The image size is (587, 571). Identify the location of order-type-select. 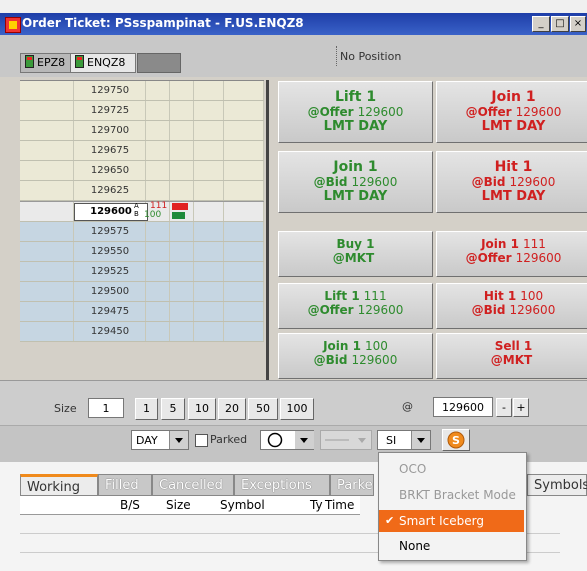
(287, 440).